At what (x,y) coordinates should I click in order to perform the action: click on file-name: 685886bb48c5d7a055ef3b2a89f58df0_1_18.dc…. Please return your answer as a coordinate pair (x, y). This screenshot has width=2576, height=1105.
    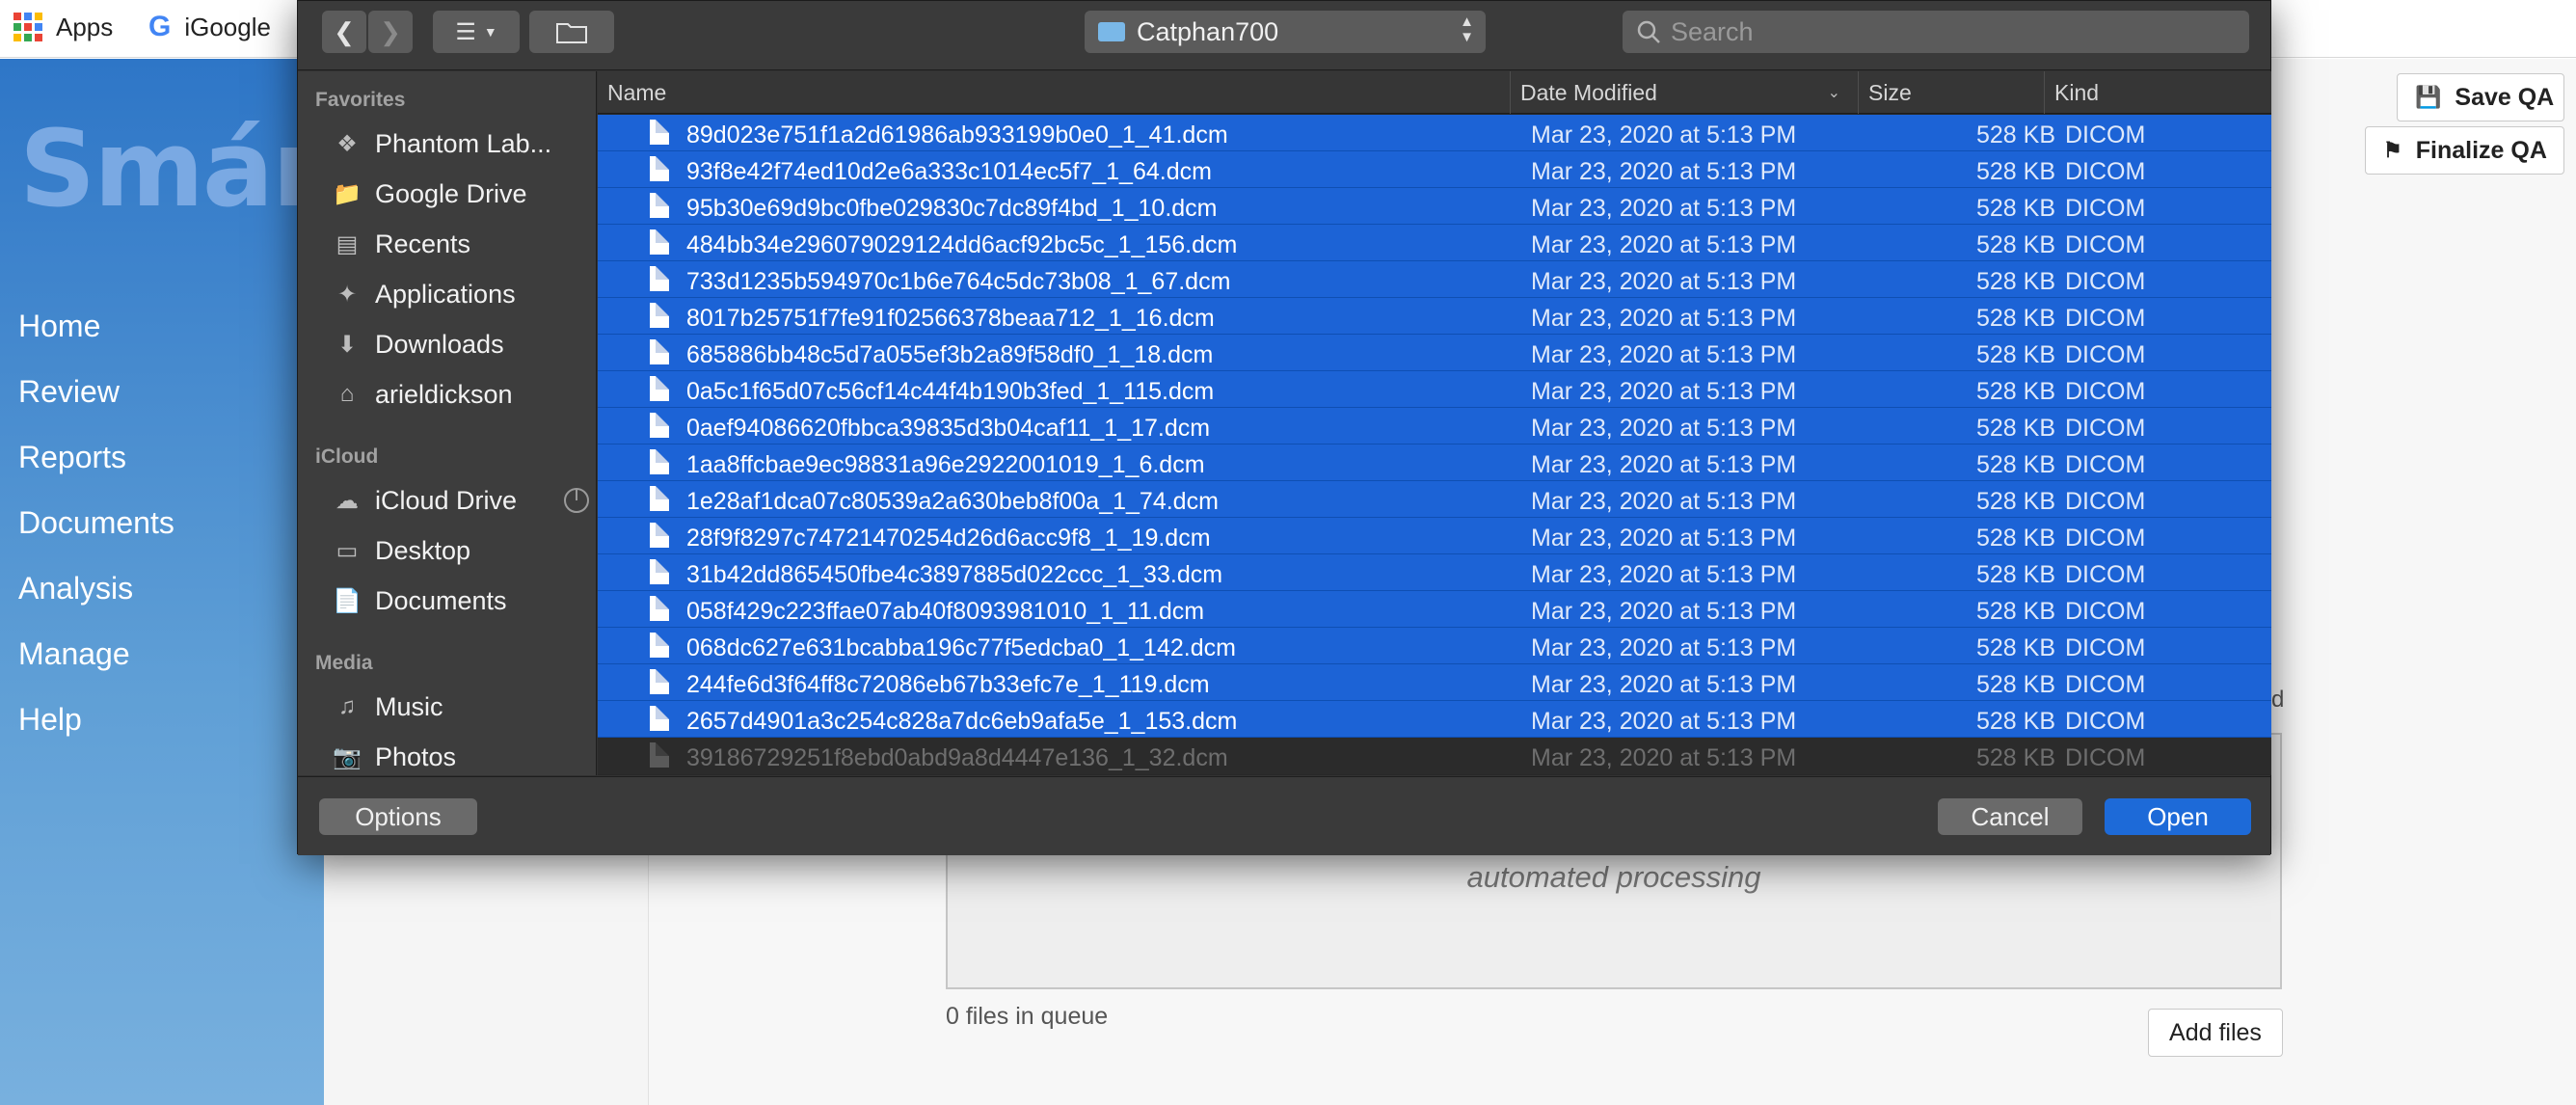
    Looking at the image, I should click on (950, 354).